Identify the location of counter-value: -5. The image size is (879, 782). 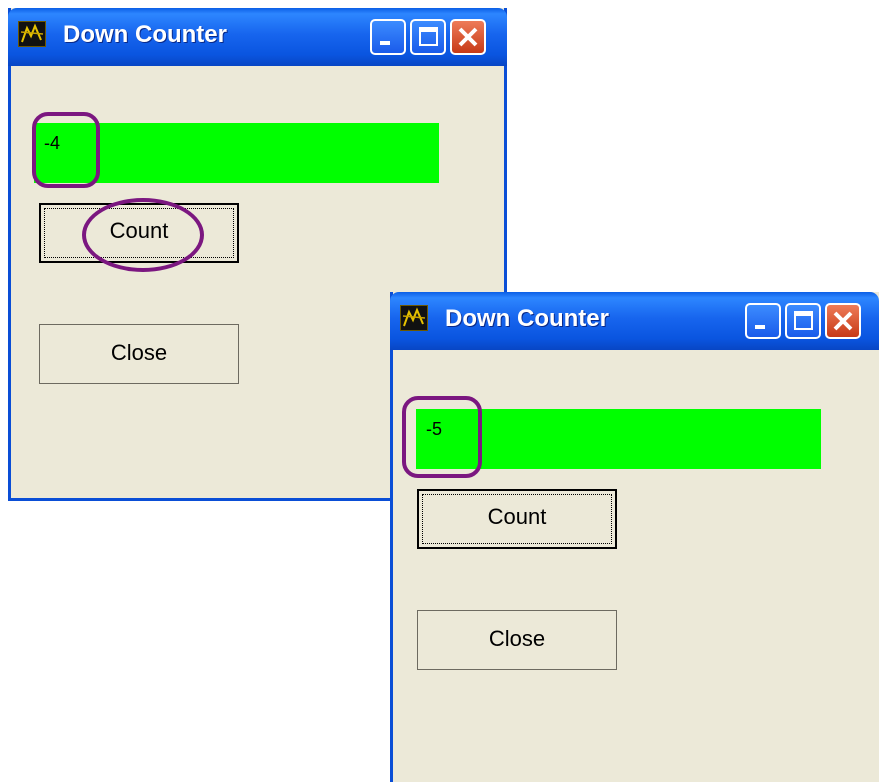
(434, 429).